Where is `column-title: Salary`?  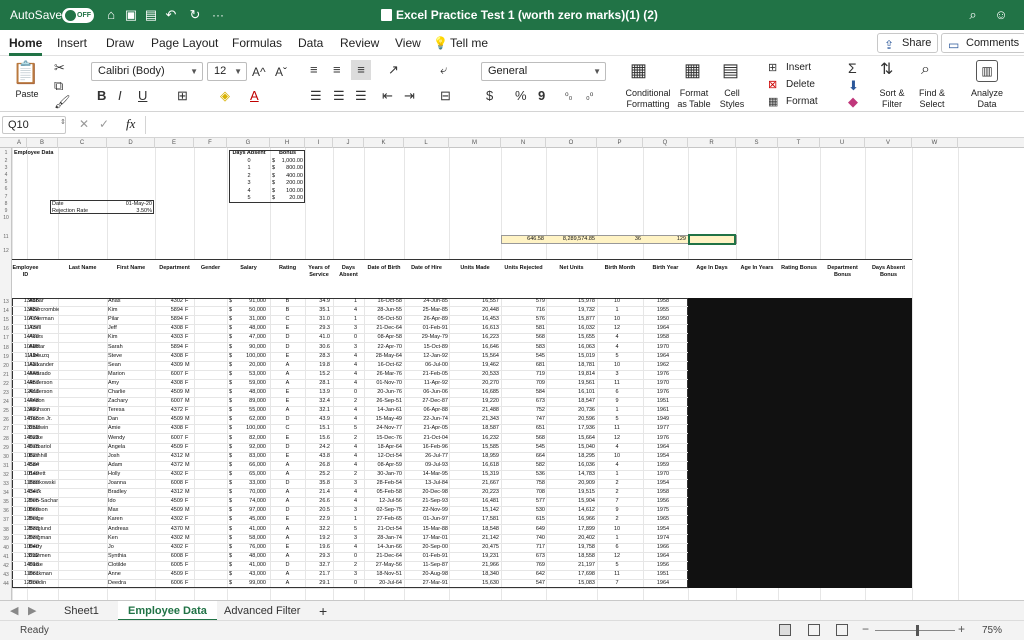 column-title: Salary is located at coordinates (248, 268).